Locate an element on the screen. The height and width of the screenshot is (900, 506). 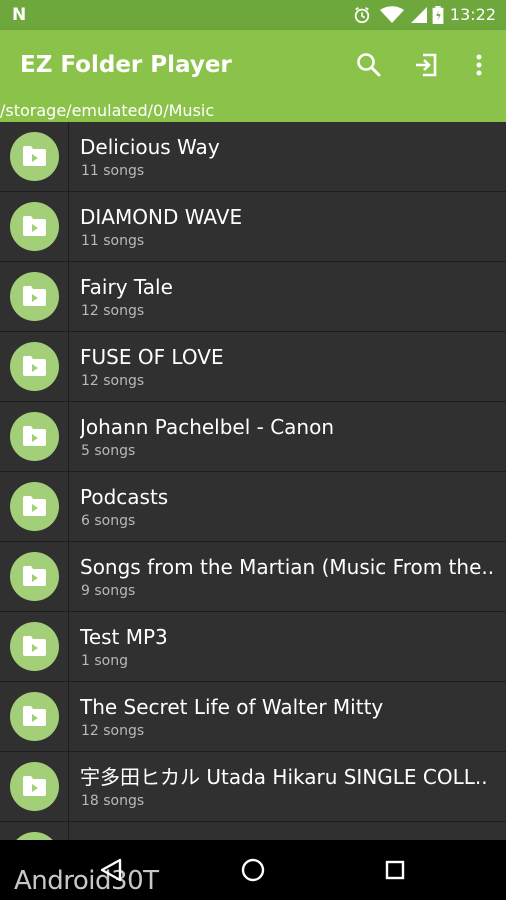
more-vert-icon is located at coordinates (479, 65).